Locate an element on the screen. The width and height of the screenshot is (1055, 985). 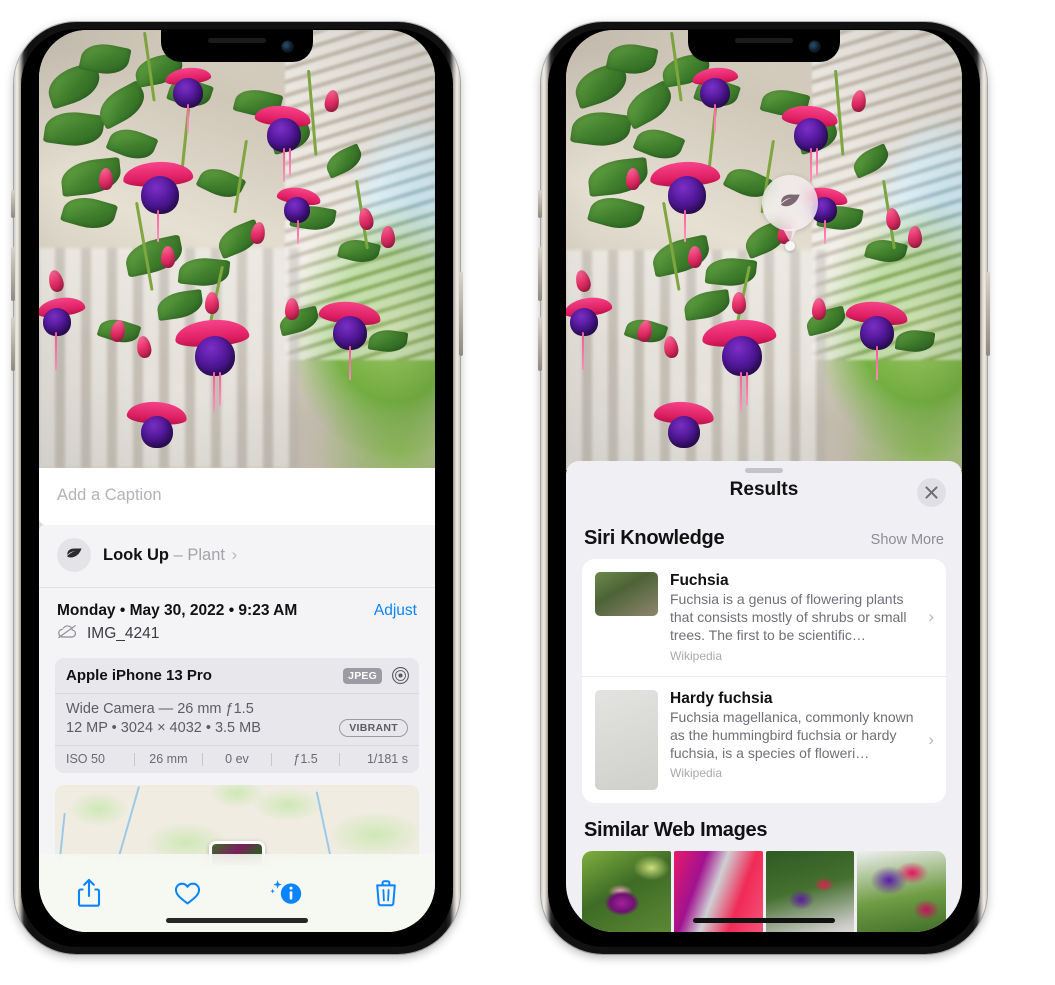
exif-shutter: 1/181 s is located at coordinates (387, 759).